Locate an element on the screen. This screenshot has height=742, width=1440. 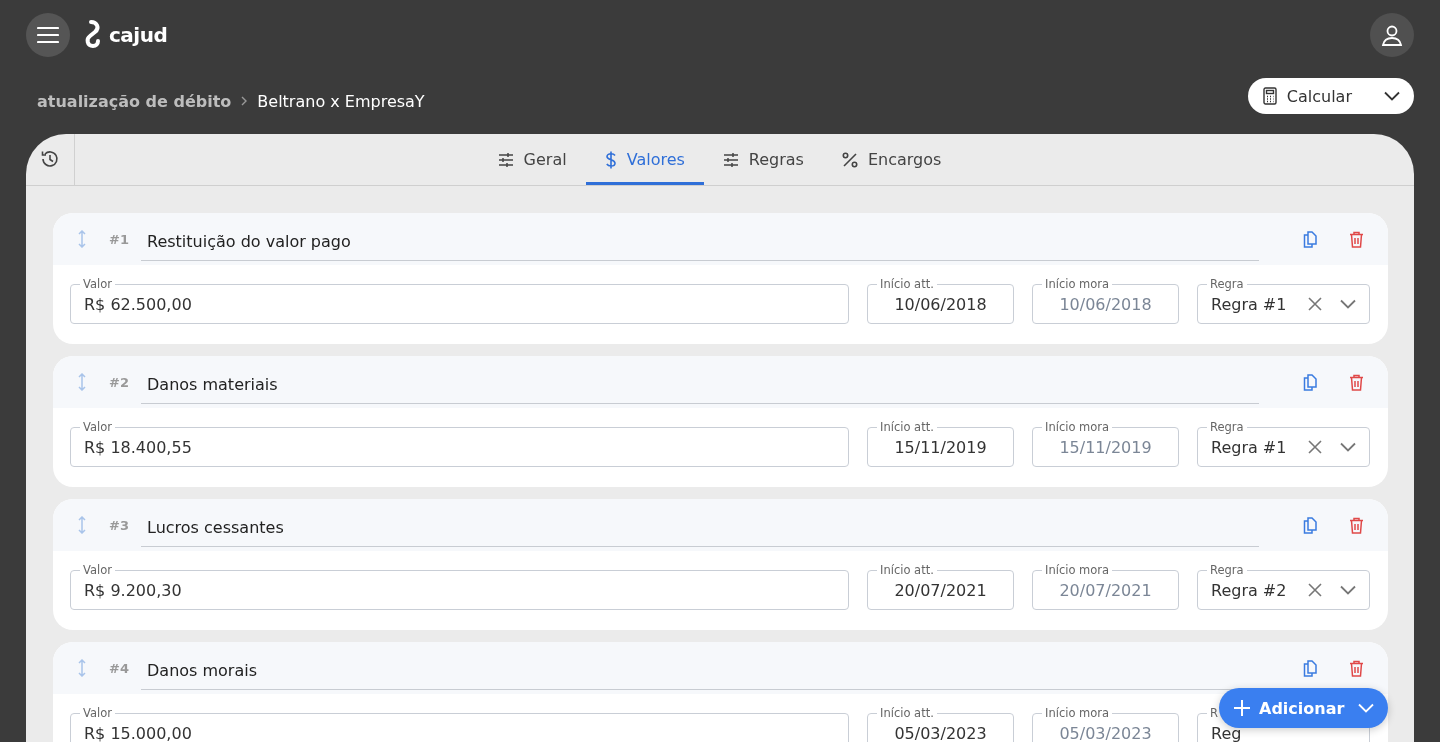
item-number: #2 is located at coordinates (119, 382).